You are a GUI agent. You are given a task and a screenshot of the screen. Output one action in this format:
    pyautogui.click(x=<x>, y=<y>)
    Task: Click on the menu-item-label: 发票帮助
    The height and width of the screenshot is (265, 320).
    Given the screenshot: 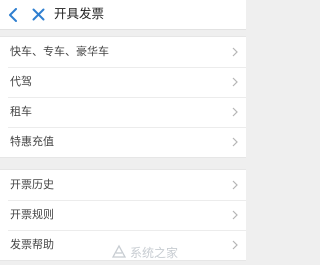 What is the action you would take?
    pyautogui.click(x=32, y=244)
    